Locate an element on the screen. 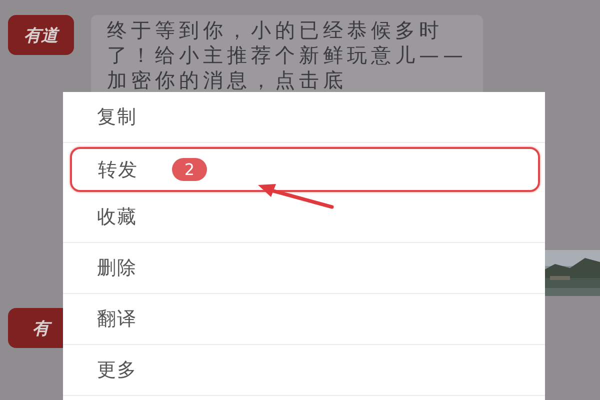 This screenshot has width=600, height=400. menu-item: 翻译 is located at coordinates (304, 319).